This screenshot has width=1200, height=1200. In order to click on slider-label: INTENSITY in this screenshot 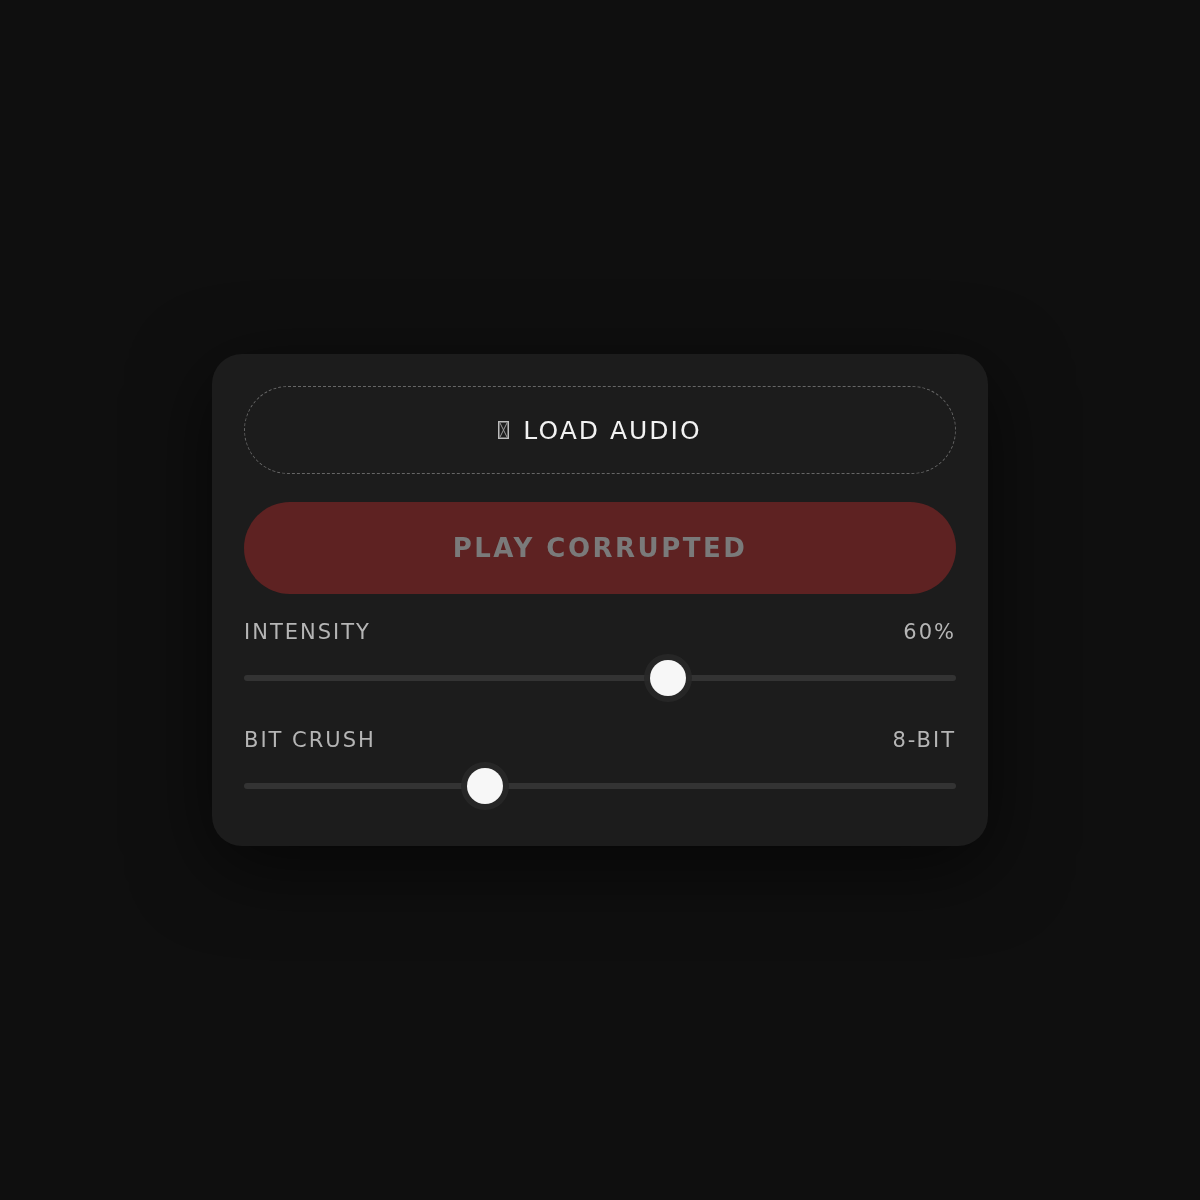, I will do `click(307, 632)`.